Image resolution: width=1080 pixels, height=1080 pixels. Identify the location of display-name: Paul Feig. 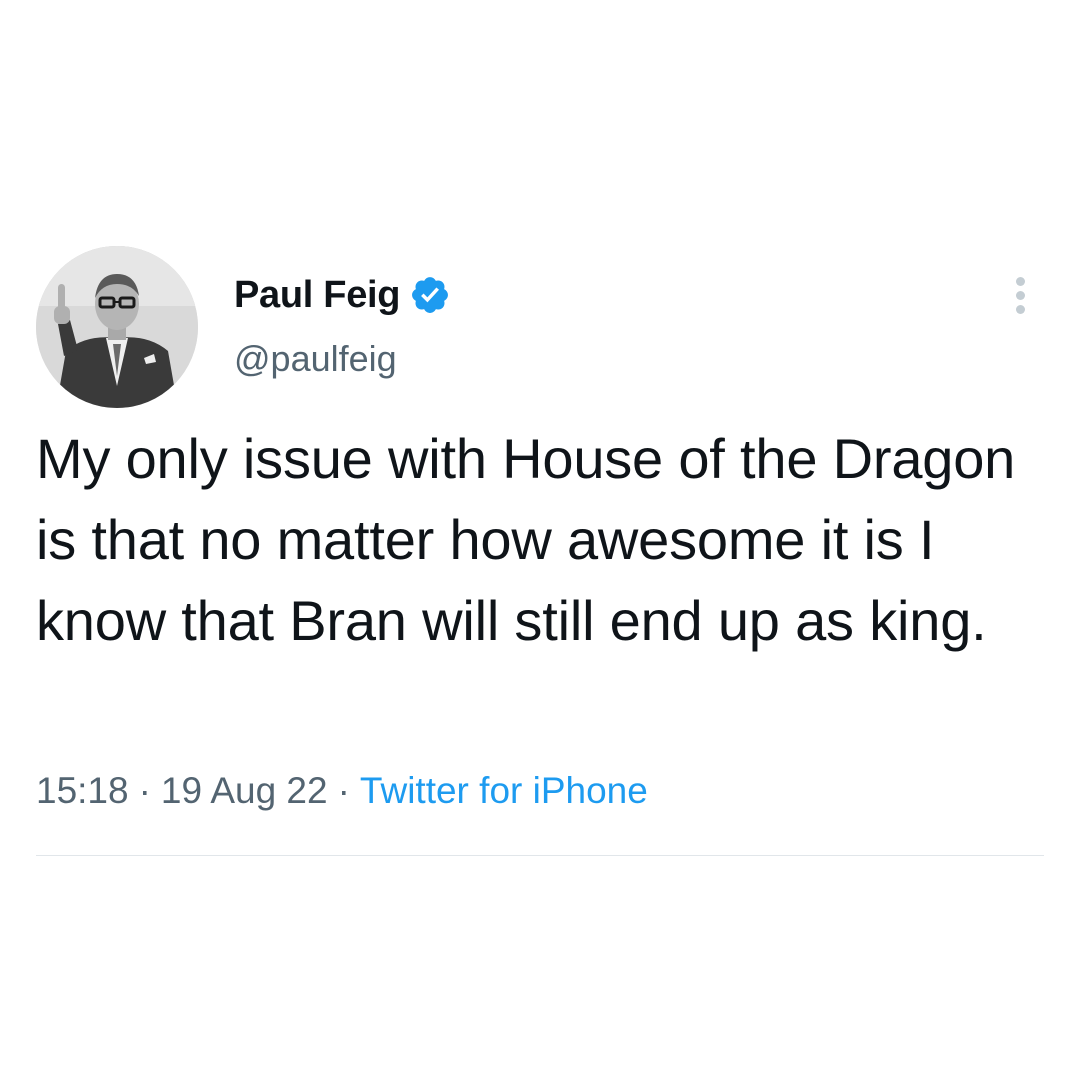
(317, 295).